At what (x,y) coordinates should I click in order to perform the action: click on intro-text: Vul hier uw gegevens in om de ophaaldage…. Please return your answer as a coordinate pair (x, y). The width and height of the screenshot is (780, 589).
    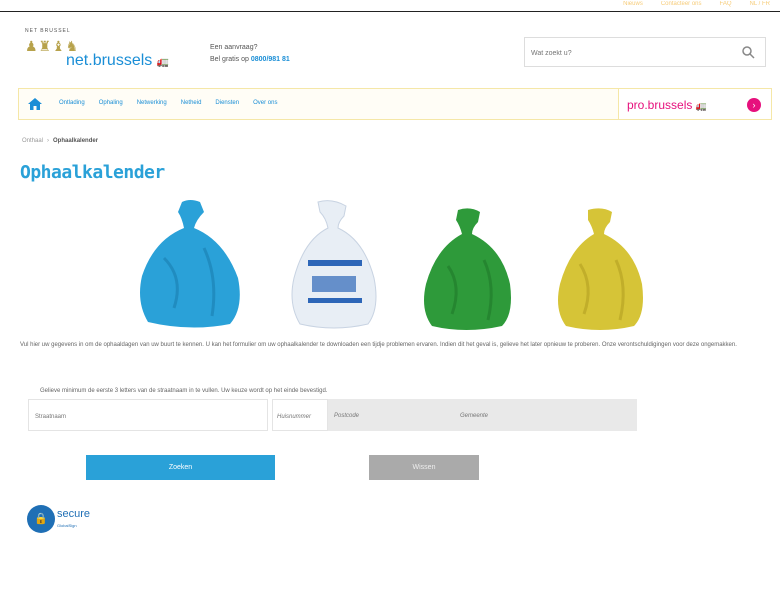
    Looking at the image, I should click on (378, 345).